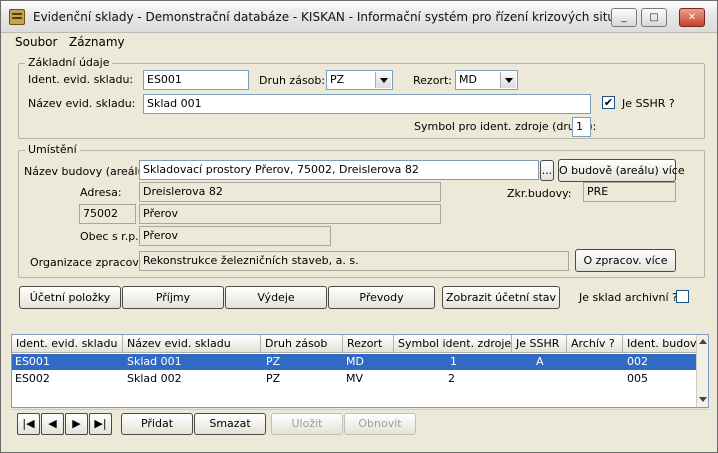  Describe the element at coordinates (505, 126) in the screenshot. I see `symbol-label: Symbol pro ident. zdroje (druhý):` at that location.